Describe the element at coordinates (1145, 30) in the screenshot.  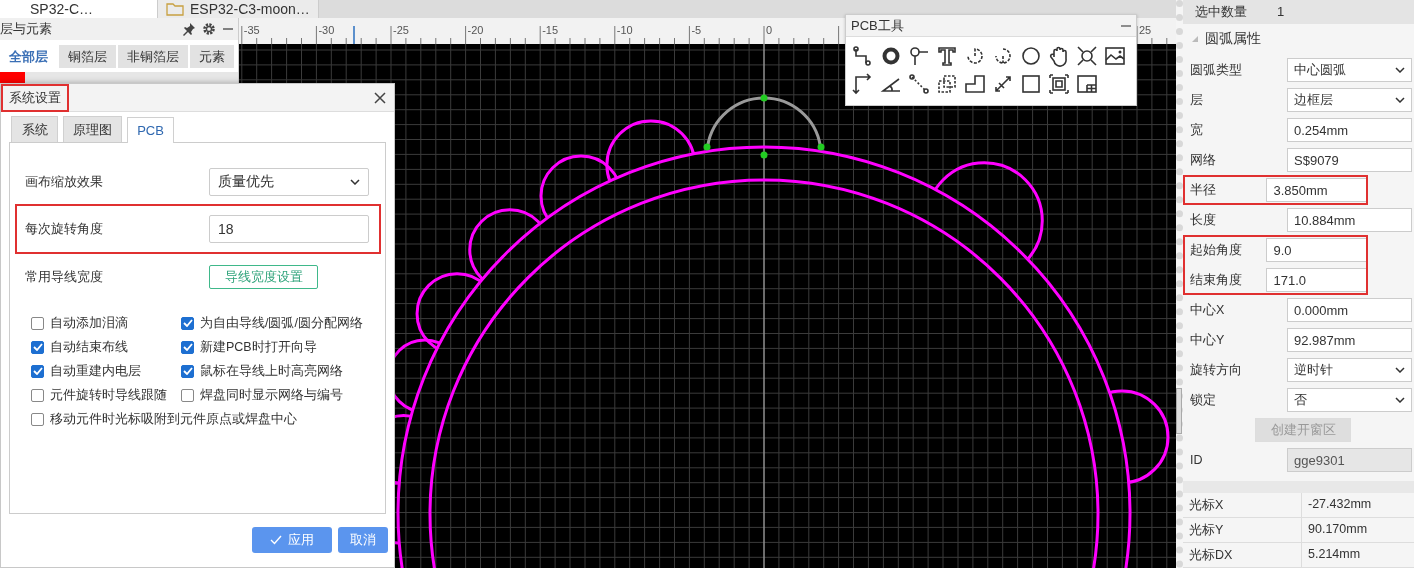
I see `ruler-label: 25` at that location.